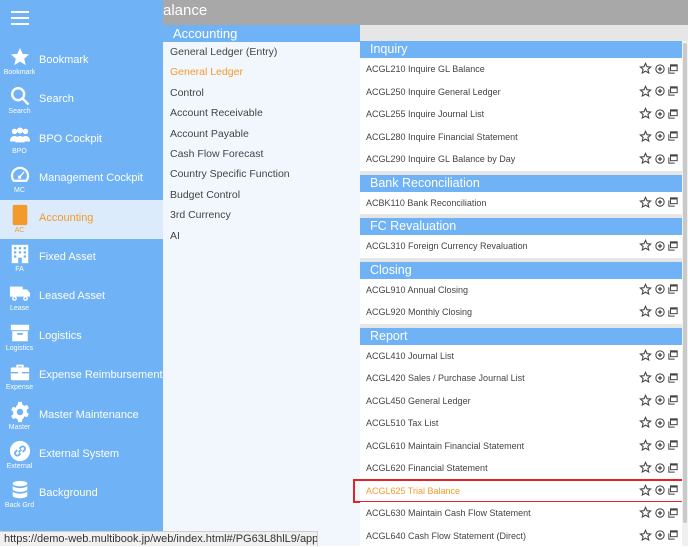 The width and height of the screenshot is (688, 547). Describe the element at coordinates (521, 137) in the screenshot. I see `function-row: ACGL280 Inquire Financial Statement` at that location.